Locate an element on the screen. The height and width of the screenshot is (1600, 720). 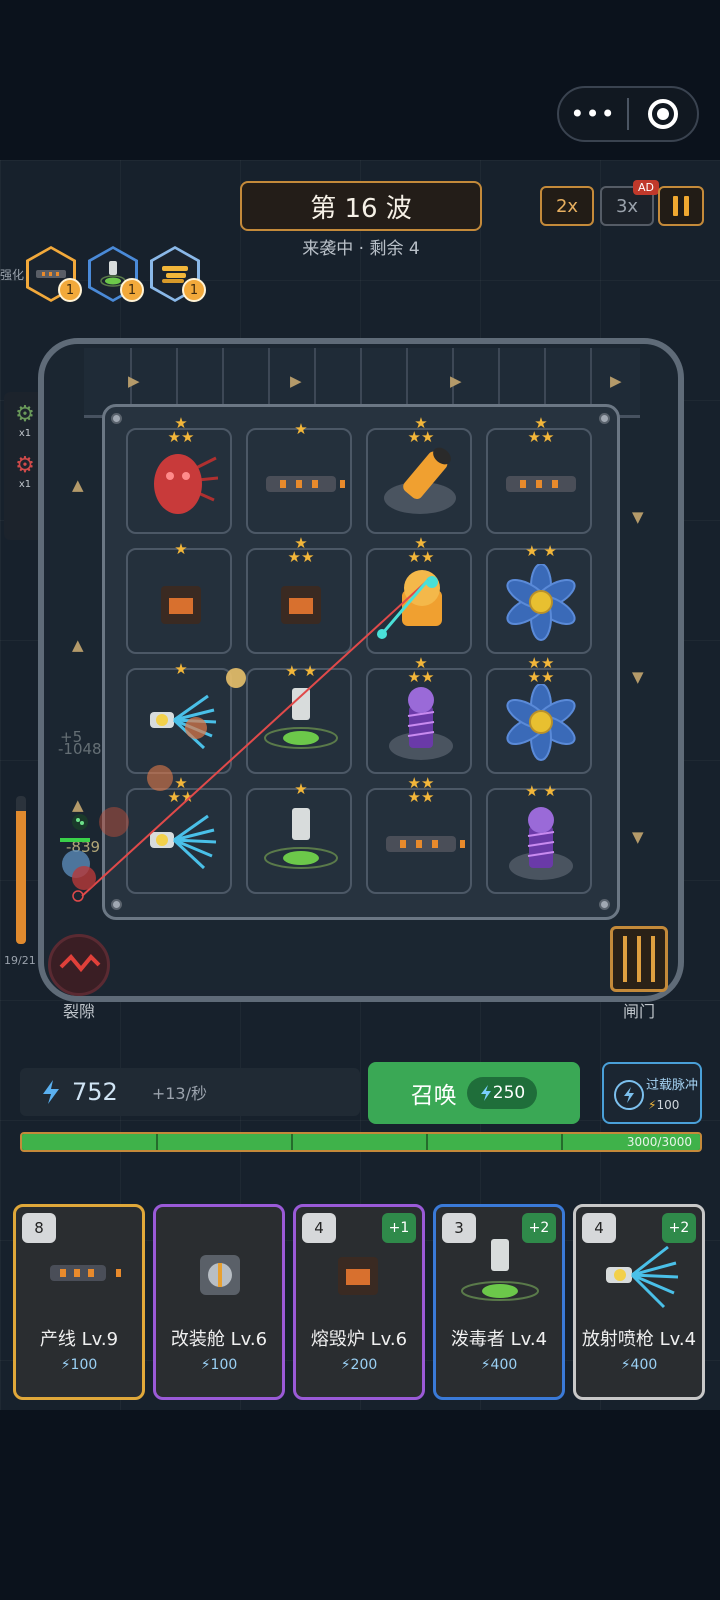
summon-button: 召唤 250 is located at coordinates (474, 1093).